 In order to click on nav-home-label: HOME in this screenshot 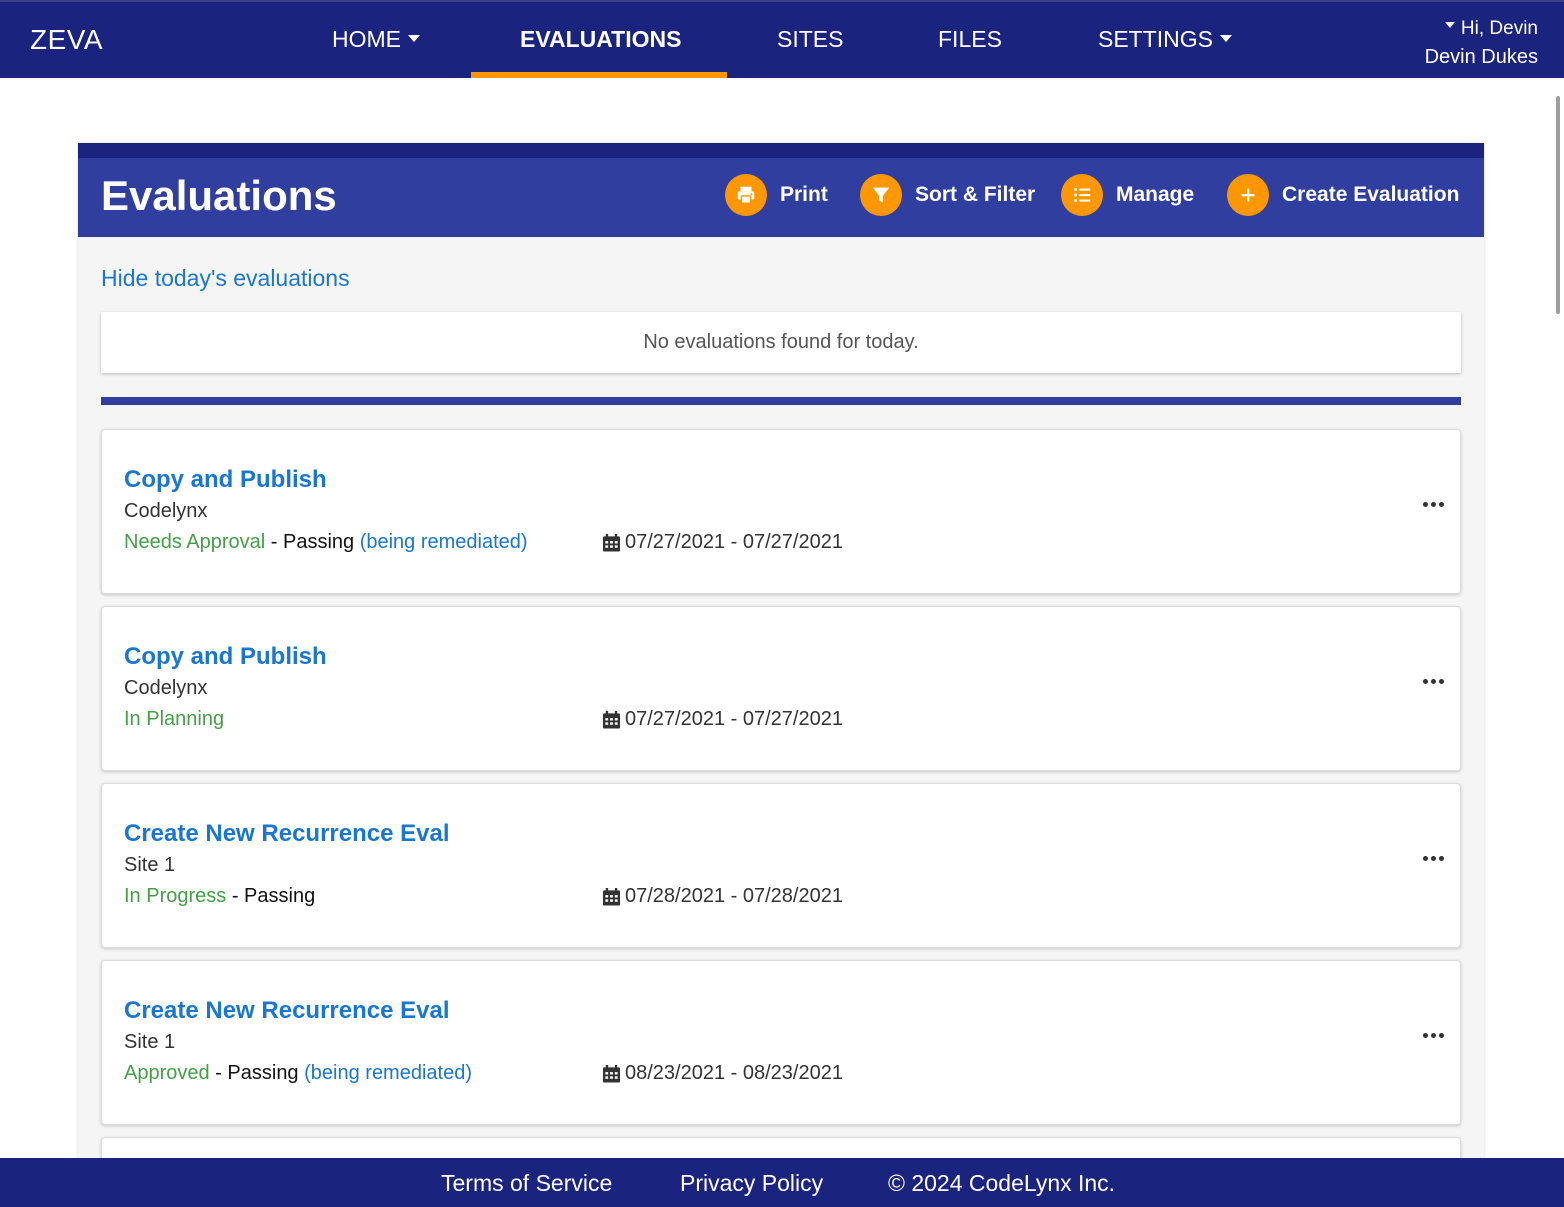, I will do `click(366, 39)`.